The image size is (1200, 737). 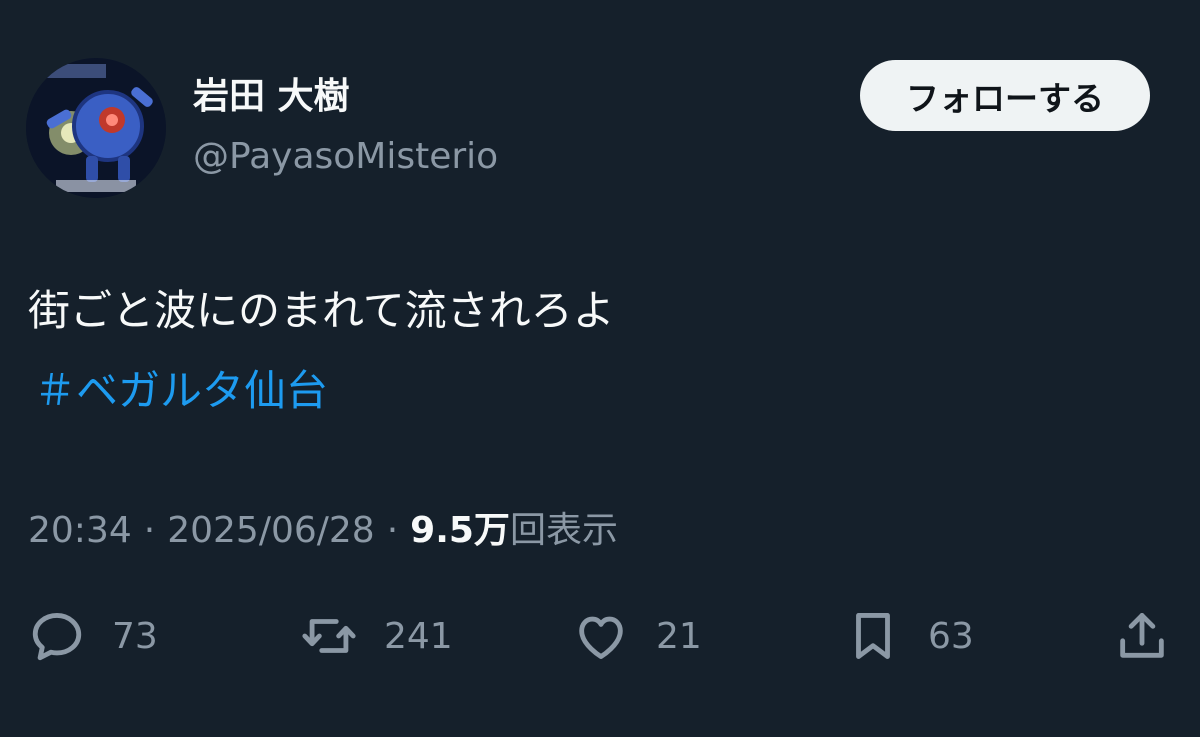 What do you see at coordinates (637, 636) in the screenshot?
I see `like-button: 21` at bounding box center [637, 636].